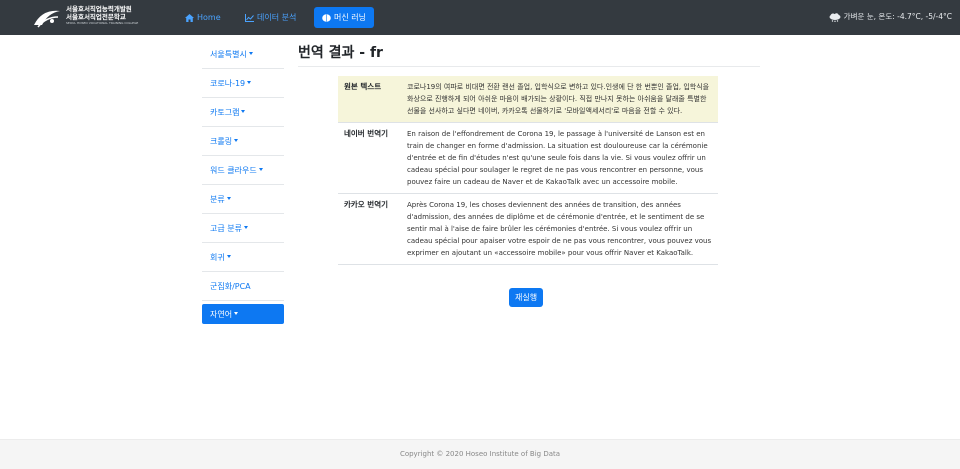  I want to click on row-label-kakao: 카카오 번역기, so click(366, 204).